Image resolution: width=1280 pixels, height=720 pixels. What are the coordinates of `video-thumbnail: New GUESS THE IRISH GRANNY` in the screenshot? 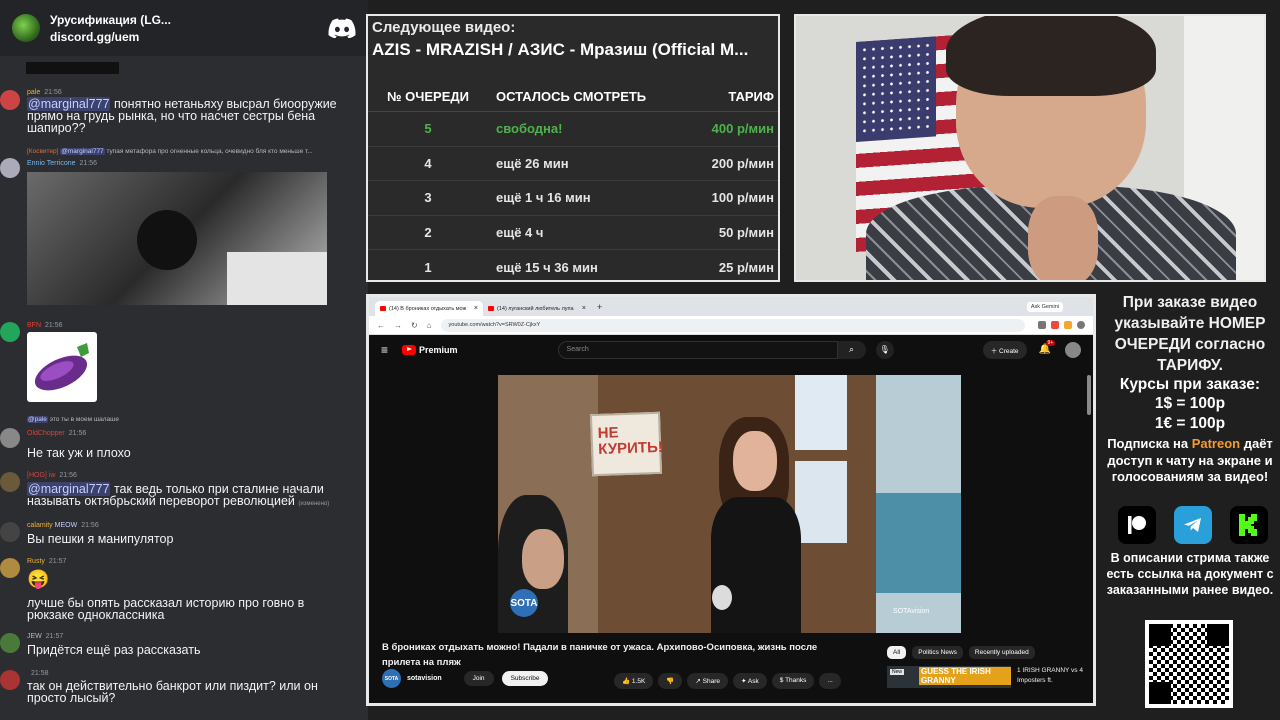 It's located at (949, 677).